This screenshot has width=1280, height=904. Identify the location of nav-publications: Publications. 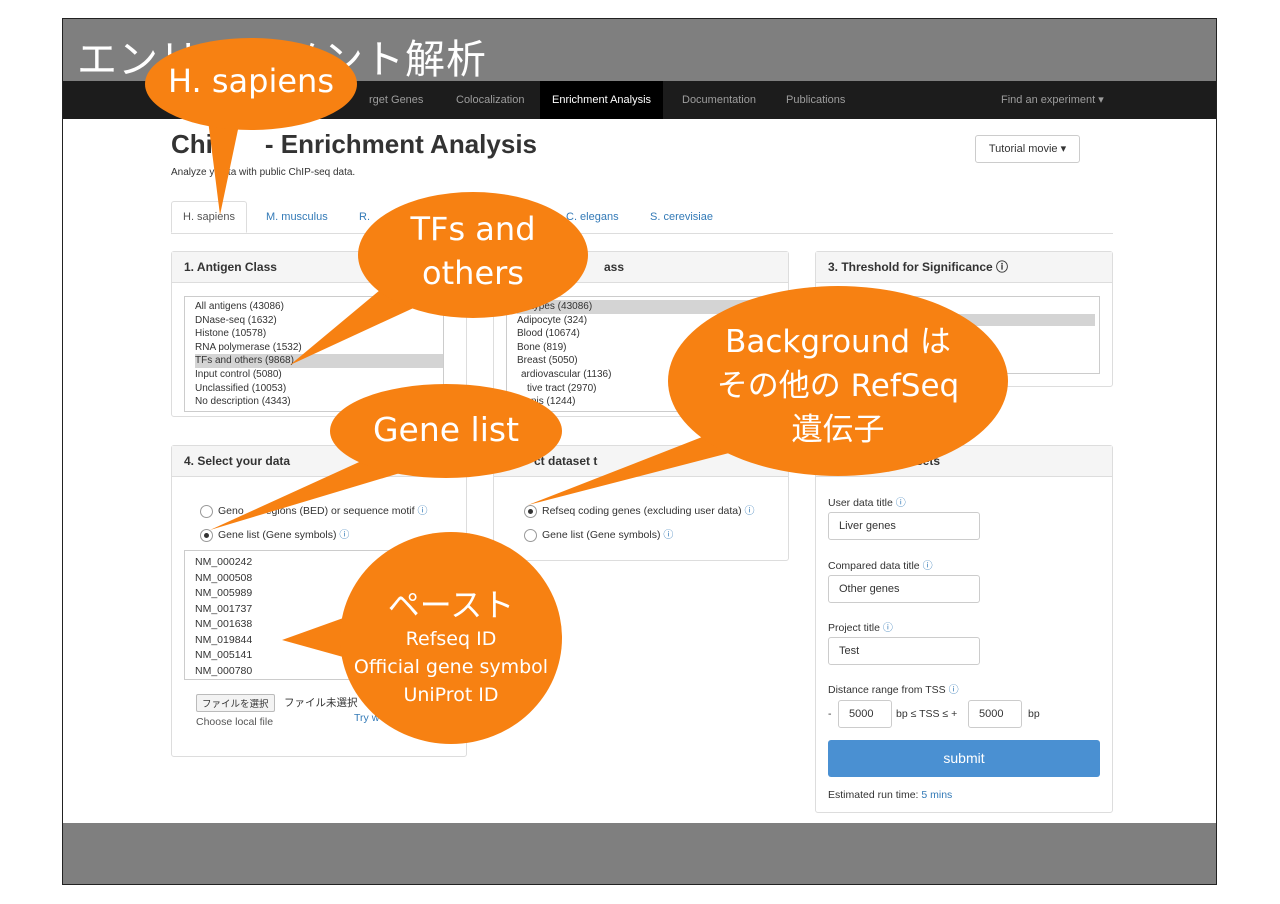
(815, 100).